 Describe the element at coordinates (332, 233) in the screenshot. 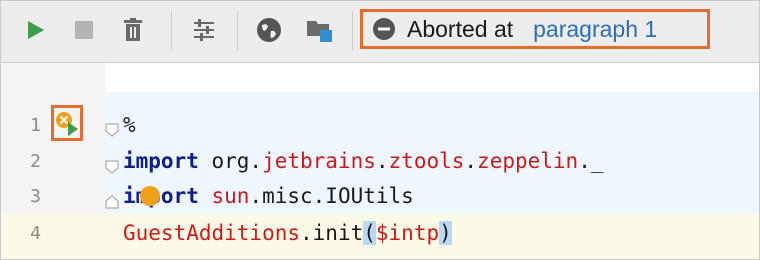

I see `code-token: .init` at that location.